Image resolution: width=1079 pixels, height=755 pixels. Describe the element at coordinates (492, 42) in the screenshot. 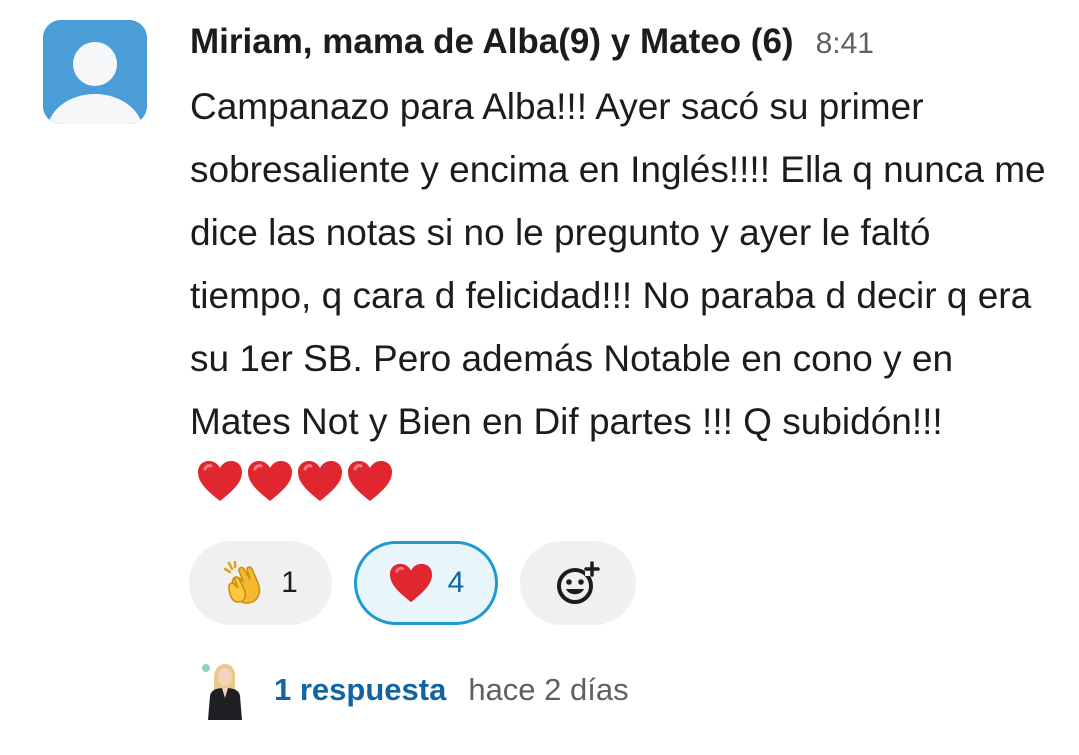

I see `sender-name: Miriam, mama de Alba(9) y Mateo (6)` at that location.